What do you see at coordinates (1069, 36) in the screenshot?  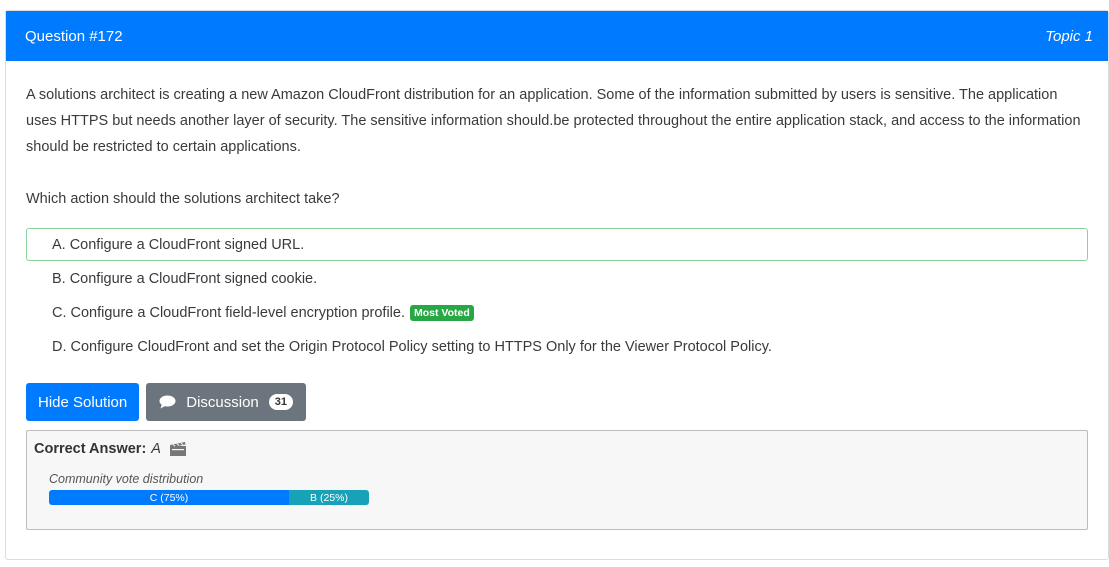 I see `topic-label: Topic 1` at bounding box center [1069, 36].